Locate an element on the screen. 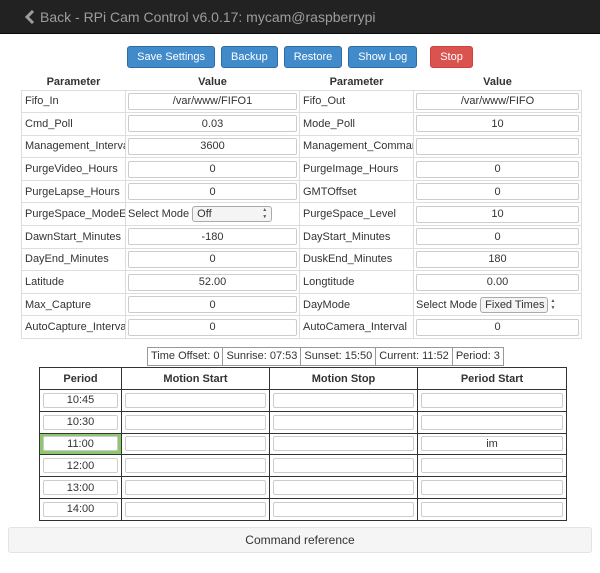 The height and width of the screenshot is (573, 600). mode-select-value: Fixed Times is located at coordinates (515, 304).